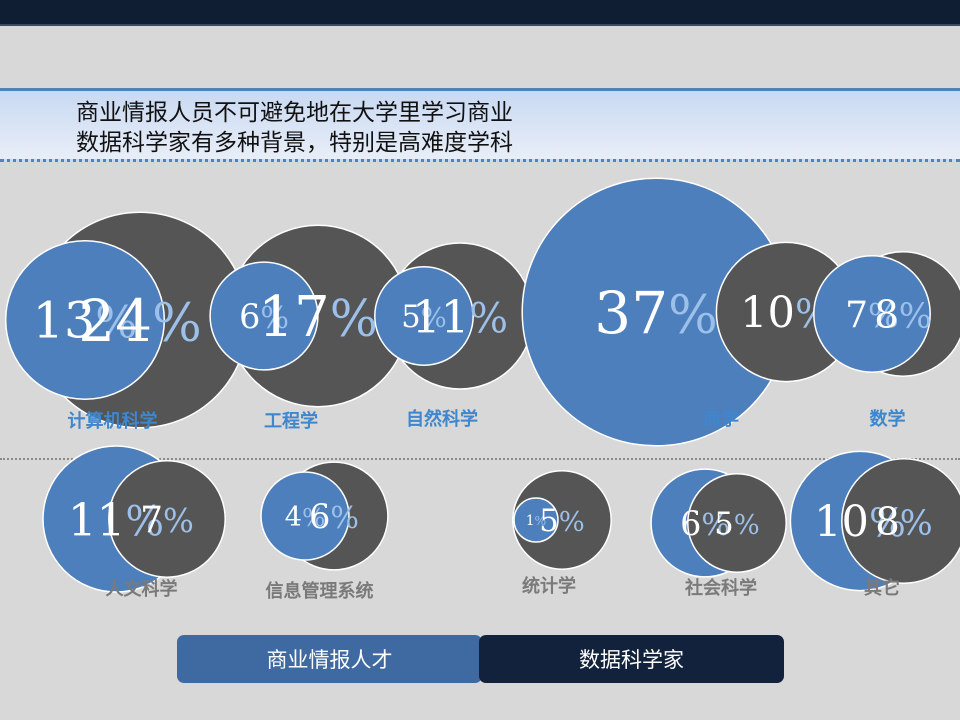  What do you see at coordinates (142, 589) in the screenshot?
I see `category-label: 人文科学` at bounding box center [142, 589].